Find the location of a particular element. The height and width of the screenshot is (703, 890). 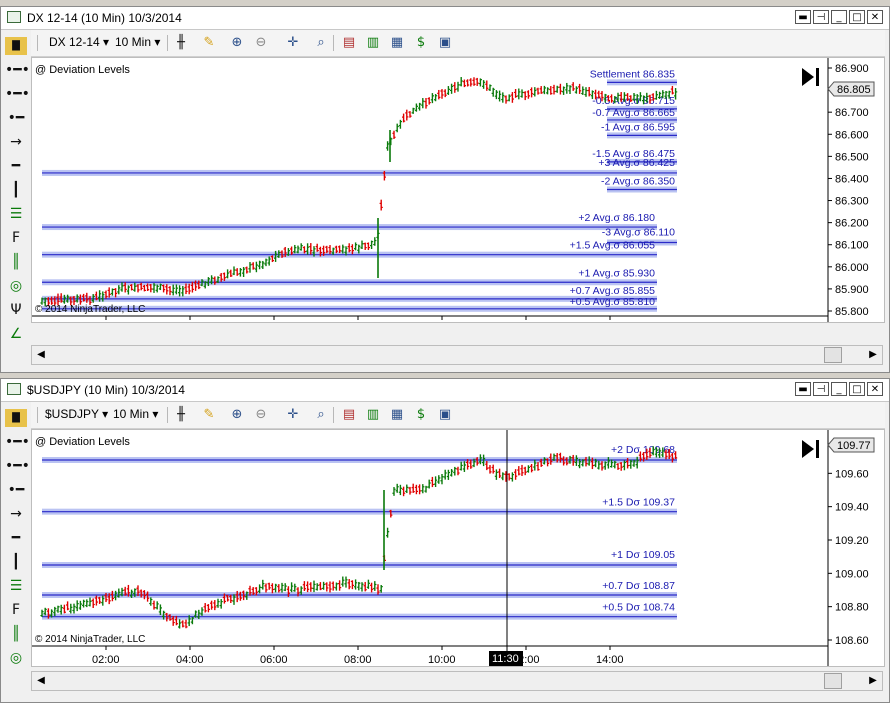

time-tick-label: 06:00 is located at coordinates (274, 660).